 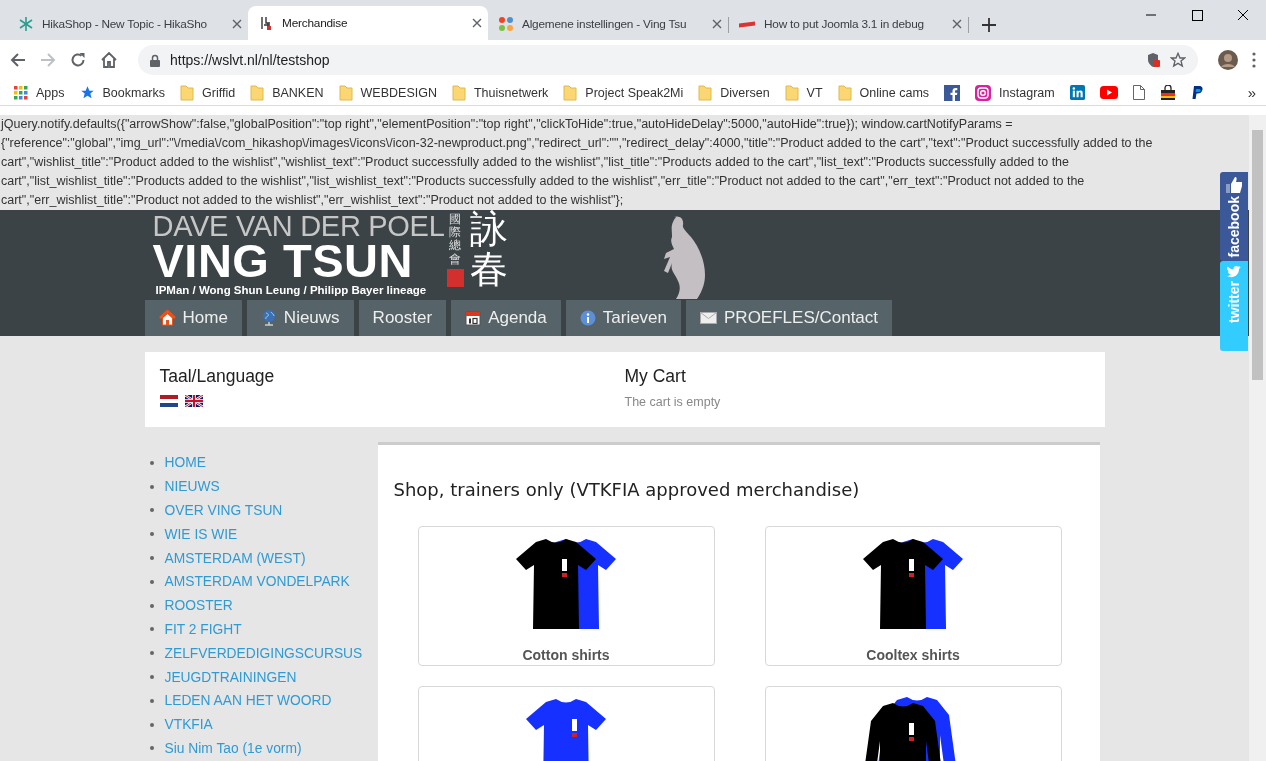 I want to click on envelope-icon, so click(x=709, y=318).